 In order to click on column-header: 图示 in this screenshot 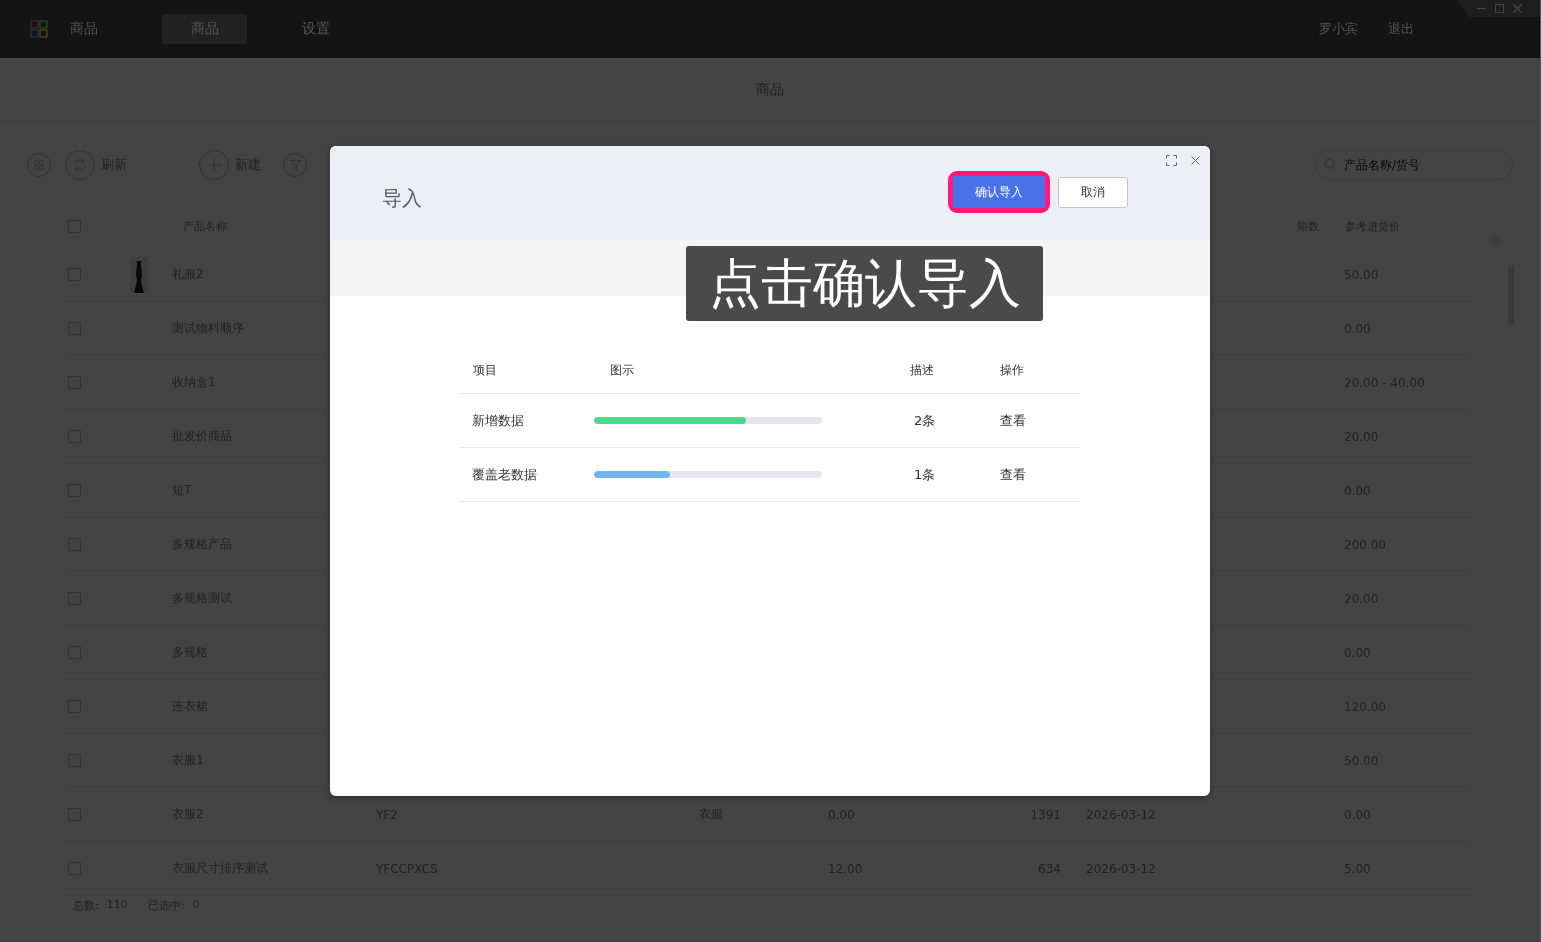, I will do `click(622, 370)`.